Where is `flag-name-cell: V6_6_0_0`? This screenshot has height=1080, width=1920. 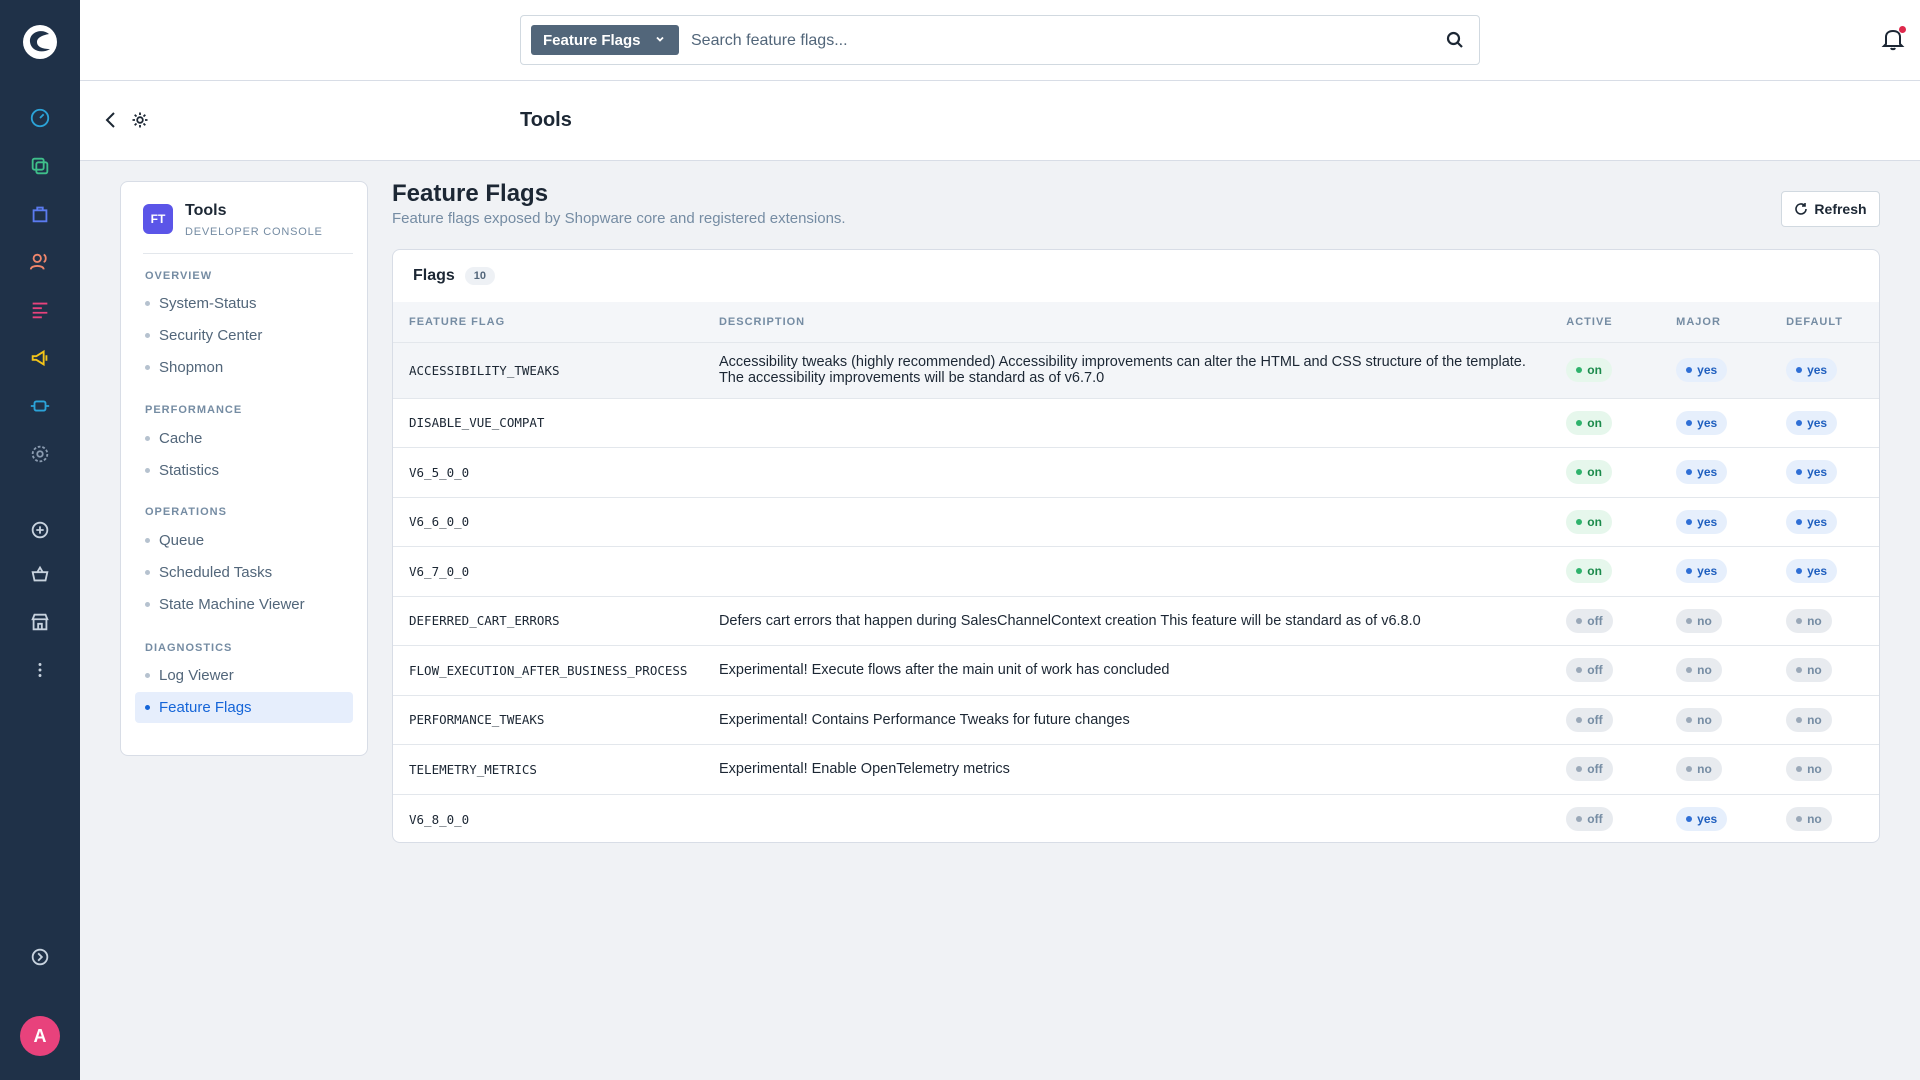 flag-name-cell: V6_6_0_0 is located at coordinates (548, 521).